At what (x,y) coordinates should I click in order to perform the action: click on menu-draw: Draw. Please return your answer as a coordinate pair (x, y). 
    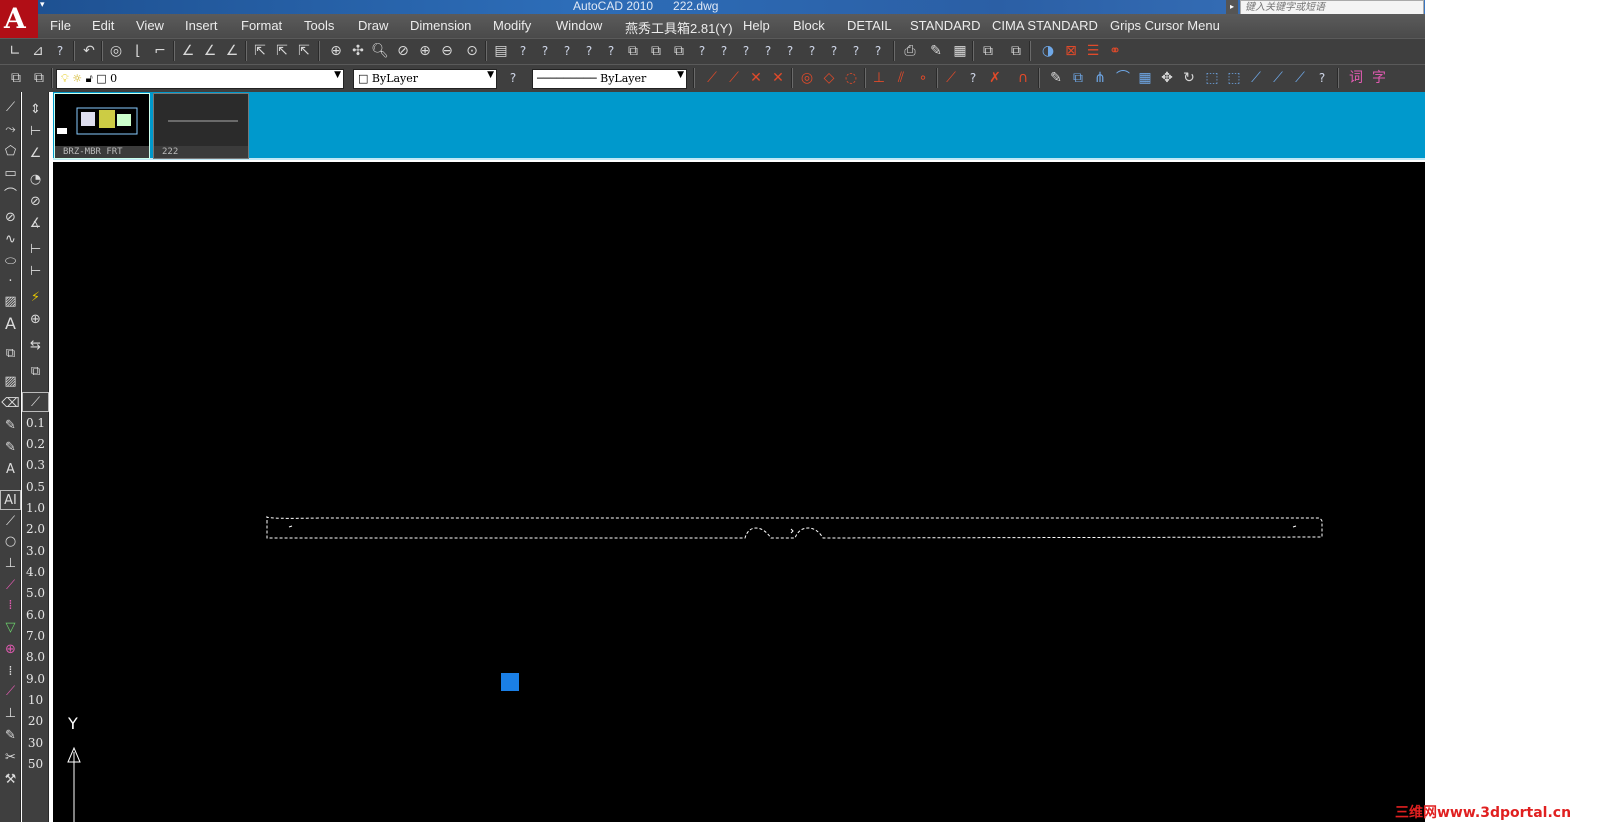
    Looking at the image, I should click on (373, 25).